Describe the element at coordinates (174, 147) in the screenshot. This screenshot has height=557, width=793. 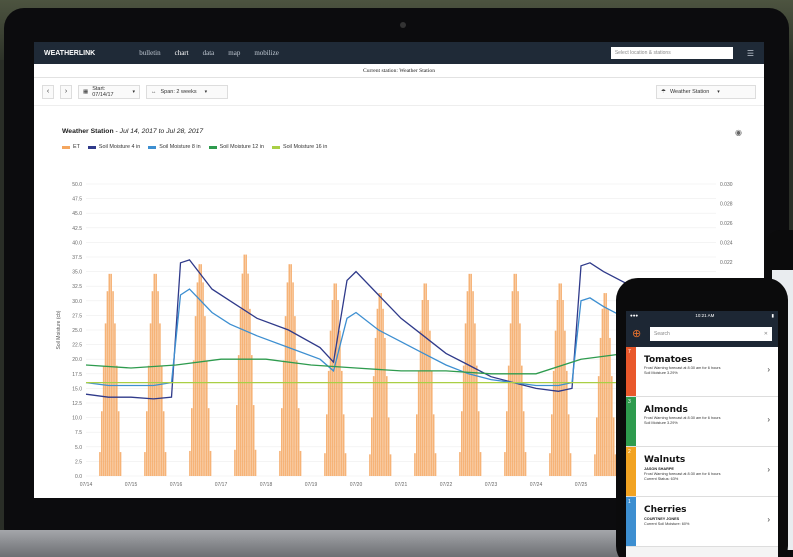
I see `legend-item: Soil Moisture 8 in` at that location.